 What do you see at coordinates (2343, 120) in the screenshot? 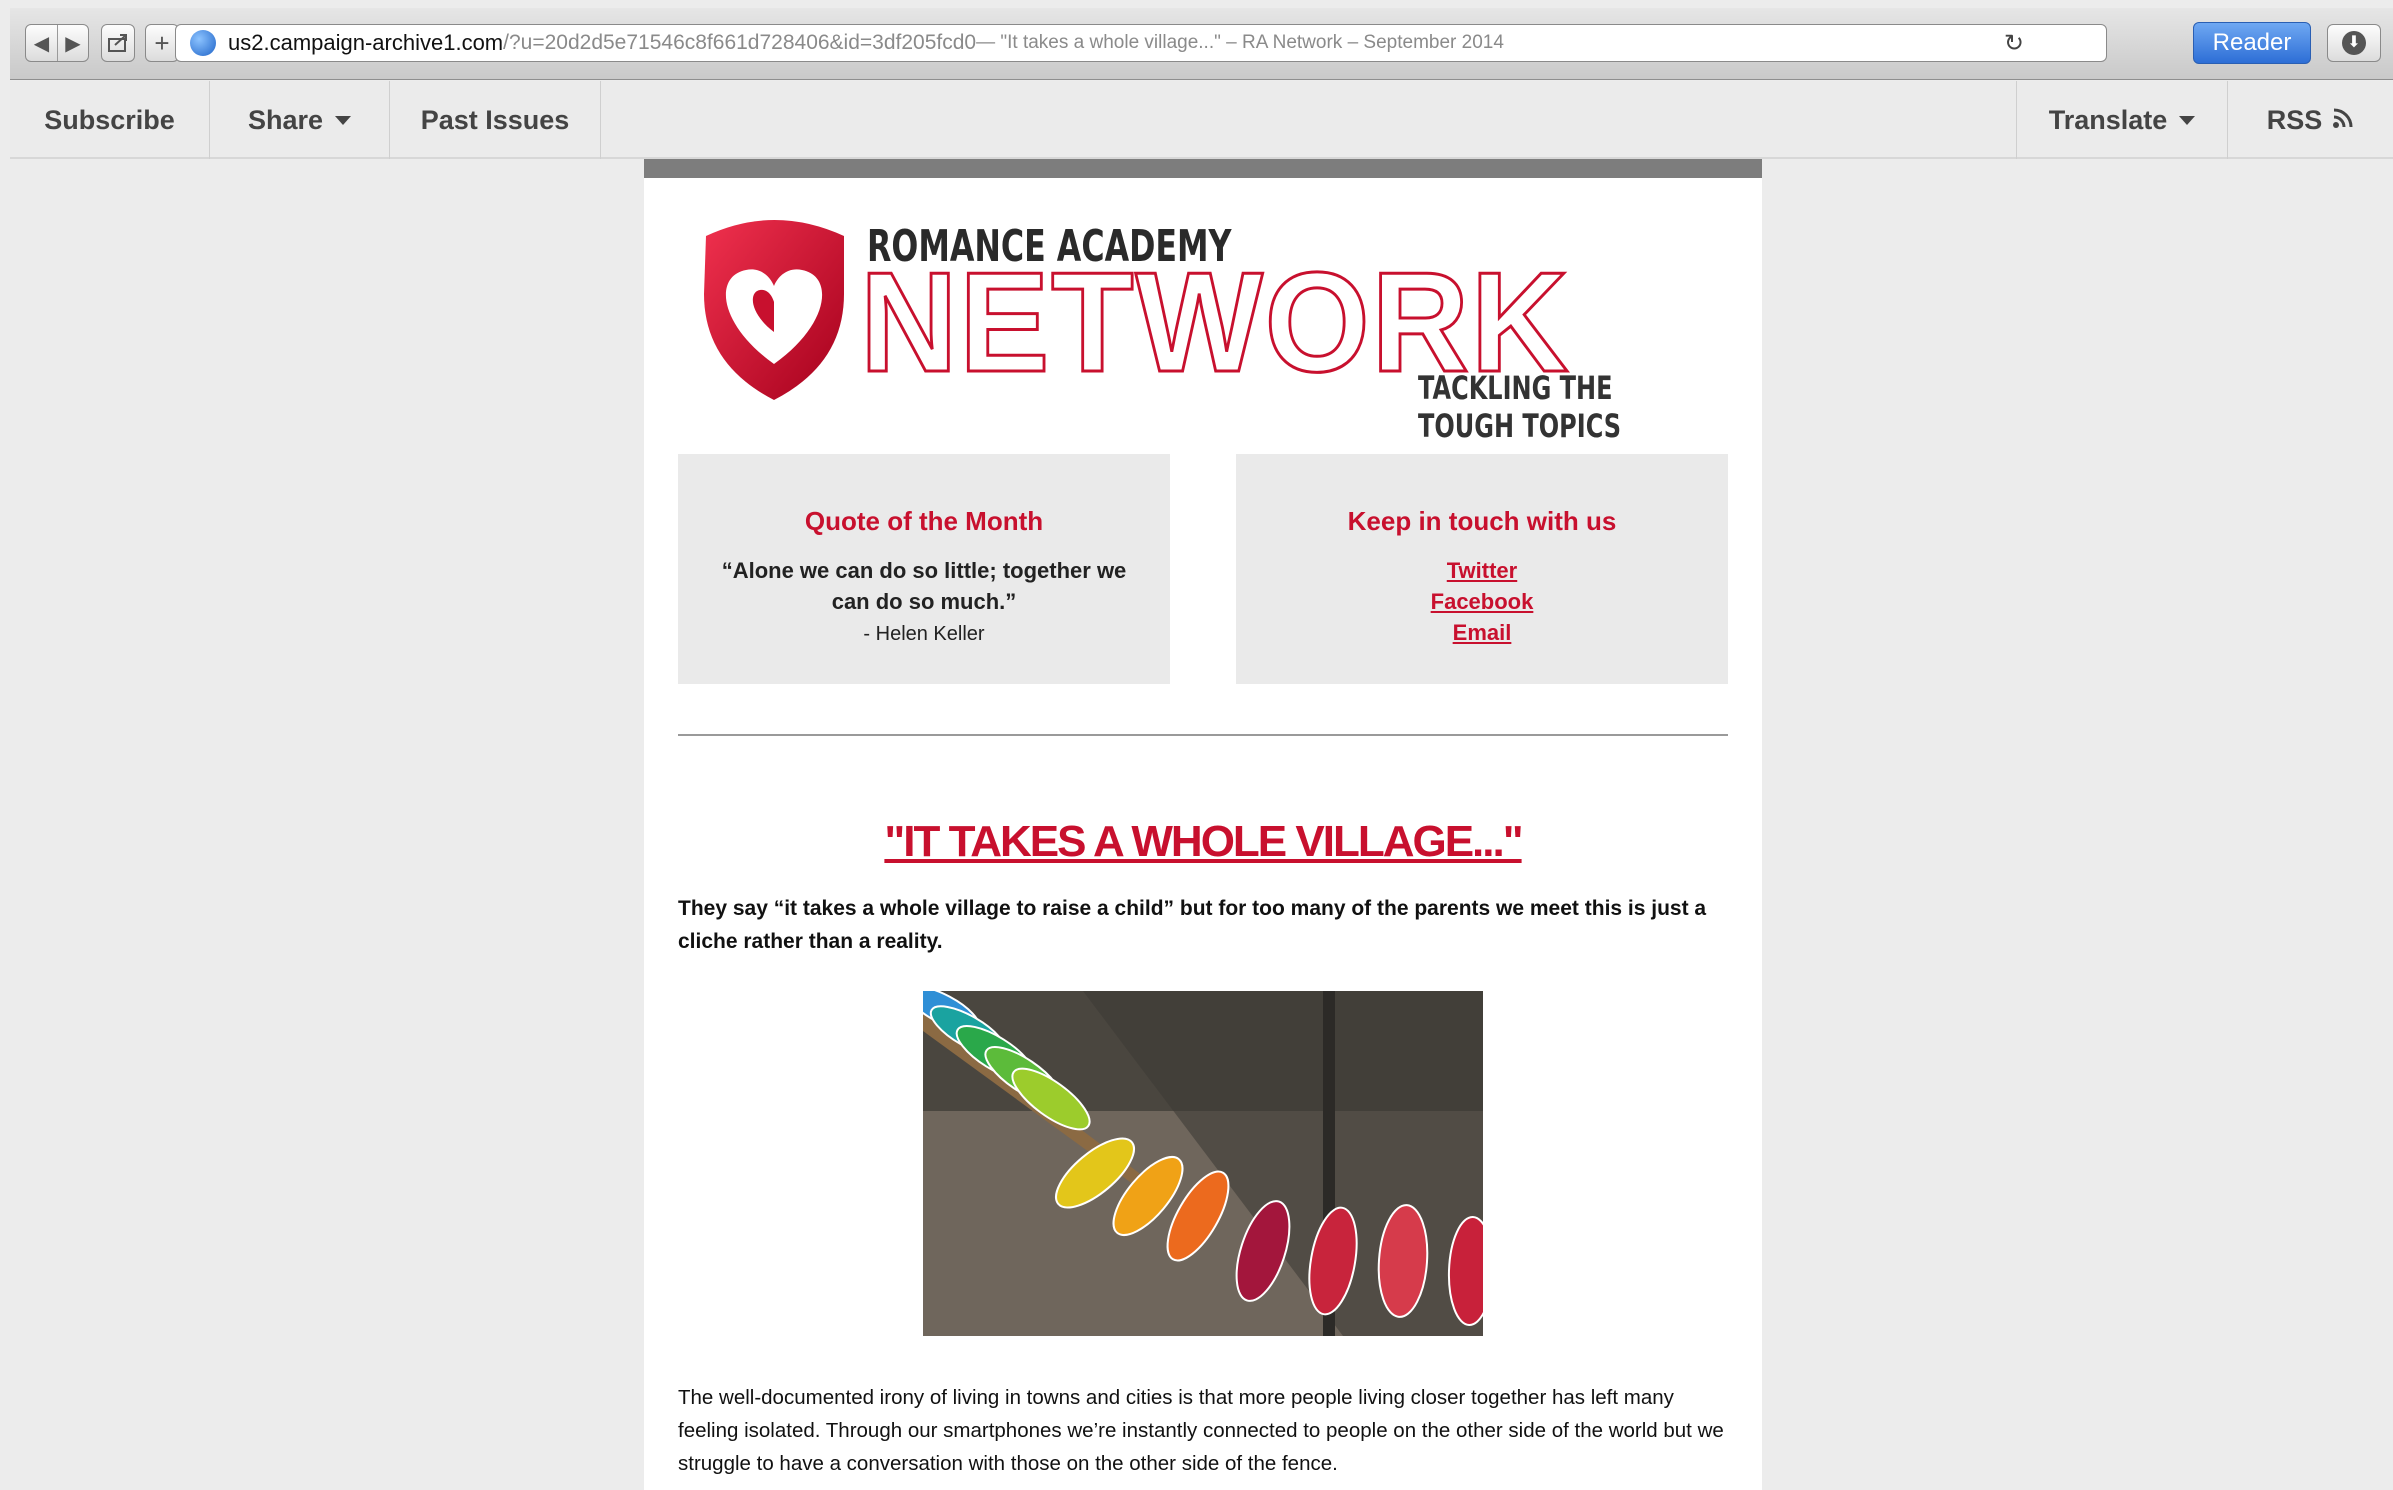
I see `rss-icon` at bounding box center [2343, 120].